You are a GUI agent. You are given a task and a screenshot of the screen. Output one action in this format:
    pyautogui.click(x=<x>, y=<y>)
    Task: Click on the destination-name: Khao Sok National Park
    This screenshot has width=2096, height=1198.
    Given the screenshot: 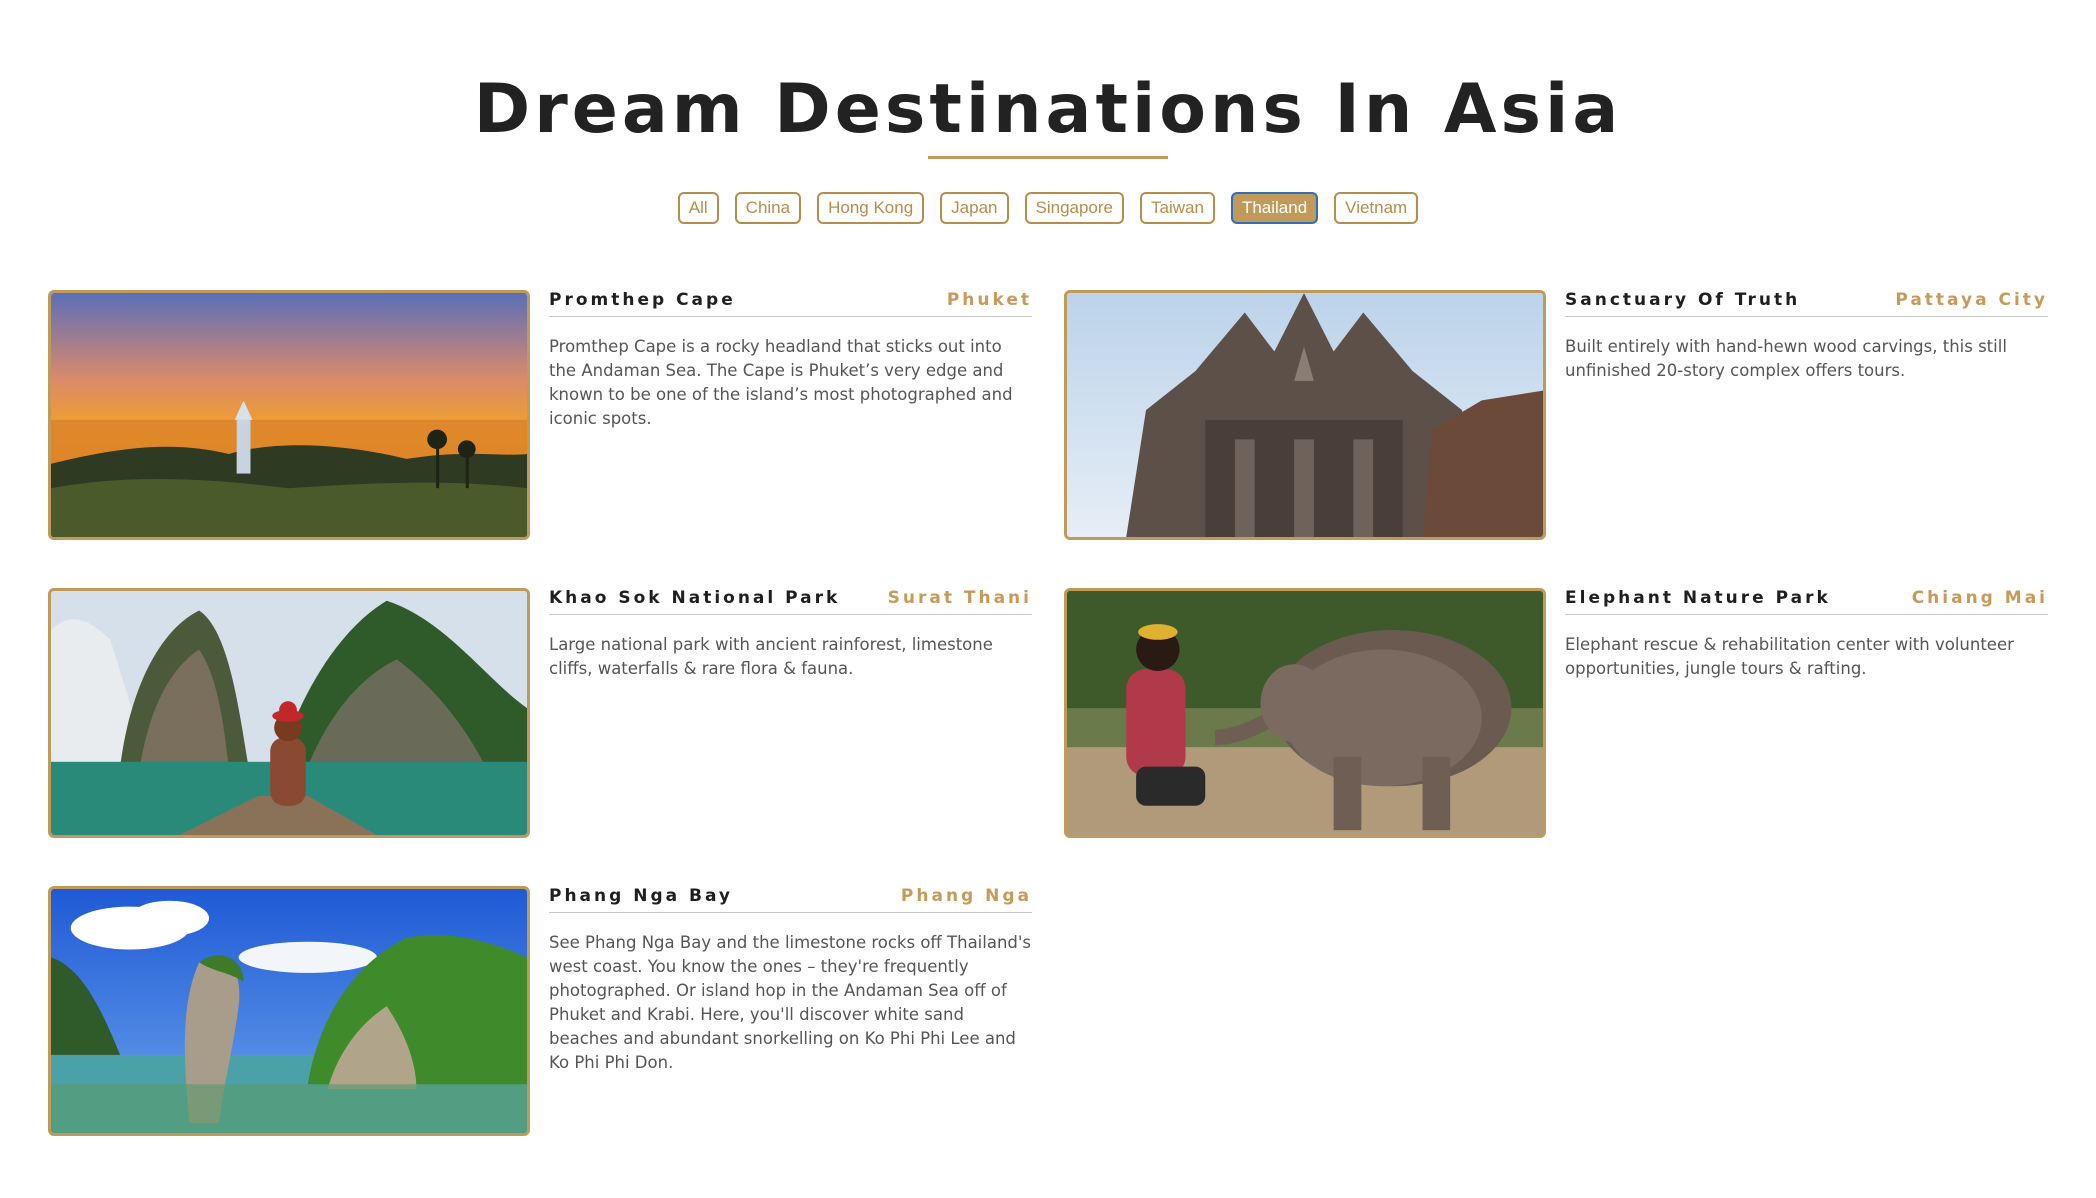 What is the action you would take?
    pyautogui.click(x=694, y=598)
    